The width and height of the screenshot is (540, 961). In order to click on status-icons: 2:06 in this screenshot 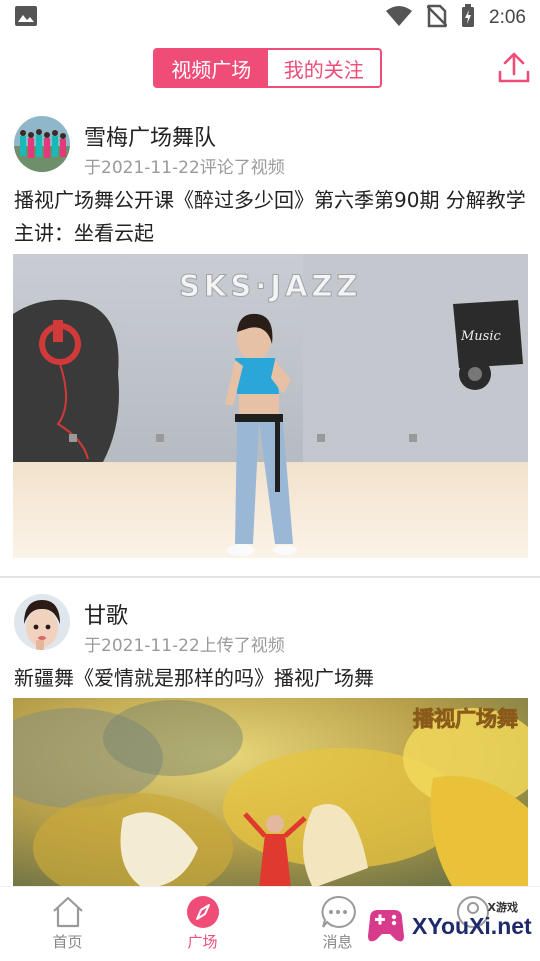, I will do `click(455, 18)`.